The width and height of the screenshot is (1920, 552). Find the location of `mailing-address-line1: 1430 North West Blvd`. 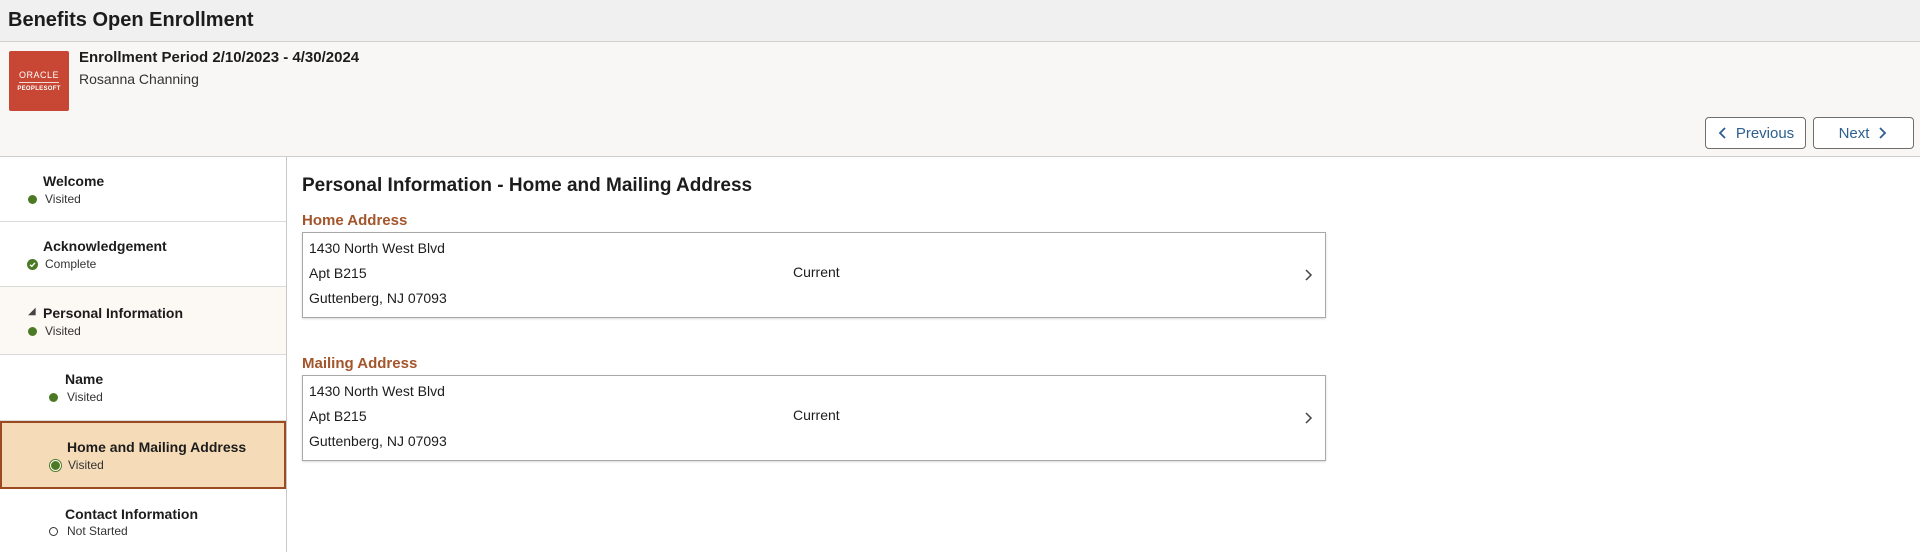

mailing-address-line1: 1430 North West Blvd is located at coordinates (377, 391).